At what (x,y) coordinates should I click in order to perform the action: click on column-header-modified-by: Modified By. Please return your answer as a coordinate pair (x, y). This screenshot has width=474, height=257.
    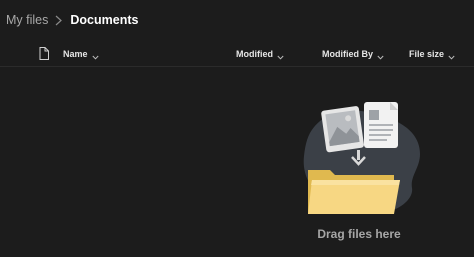
    Looking at the image, I should click on (353, 54).